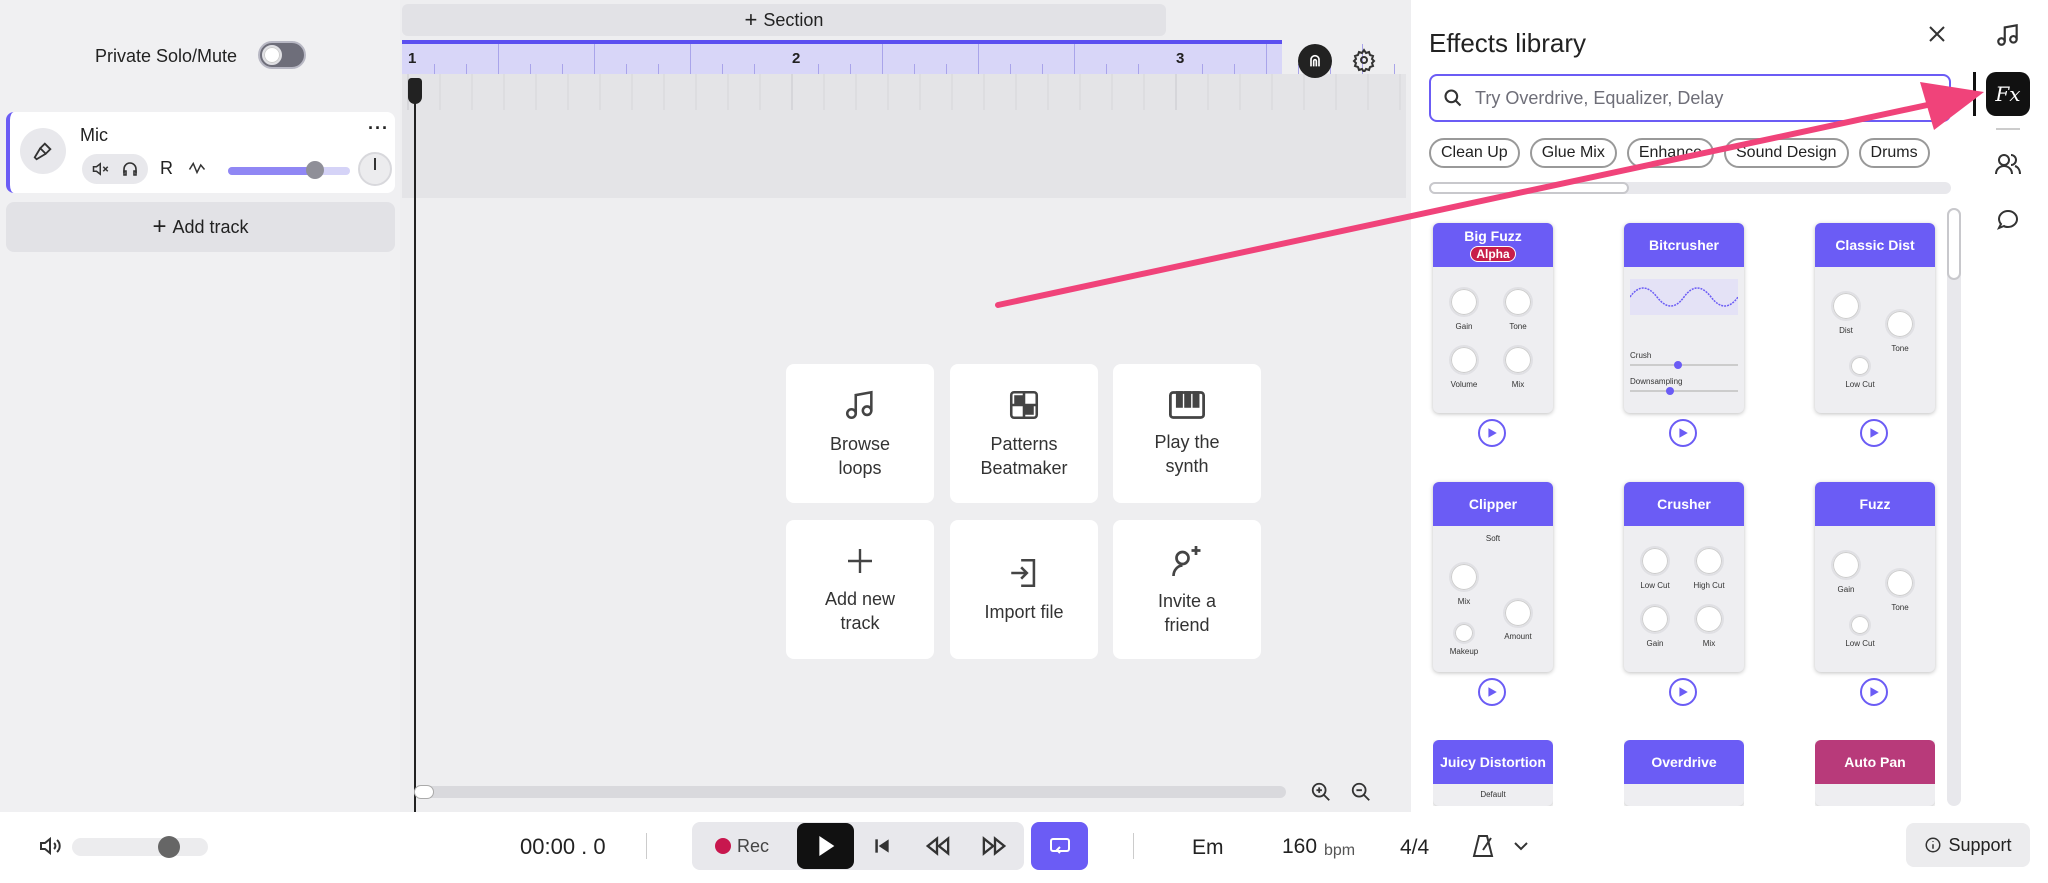  Describe the element at coordinates (1875, 773) in the screenshot. I see `effect-card-auto-pan: Auto Pan` at that location.